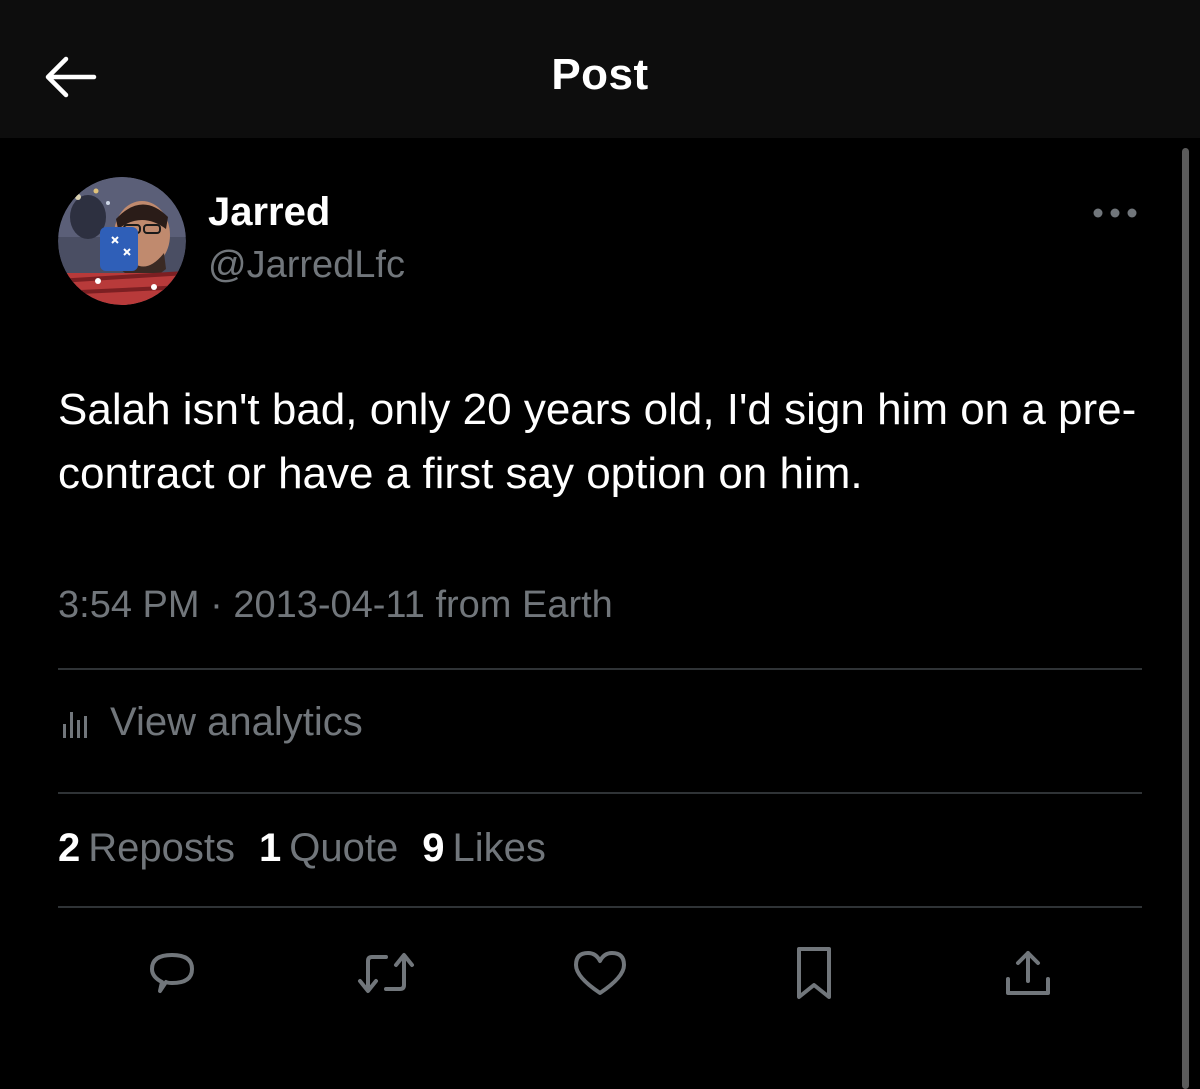 The height and width of the screenshot is (1089, 1200). I want to click on analytics-label: View analytics, so click(236, 722).